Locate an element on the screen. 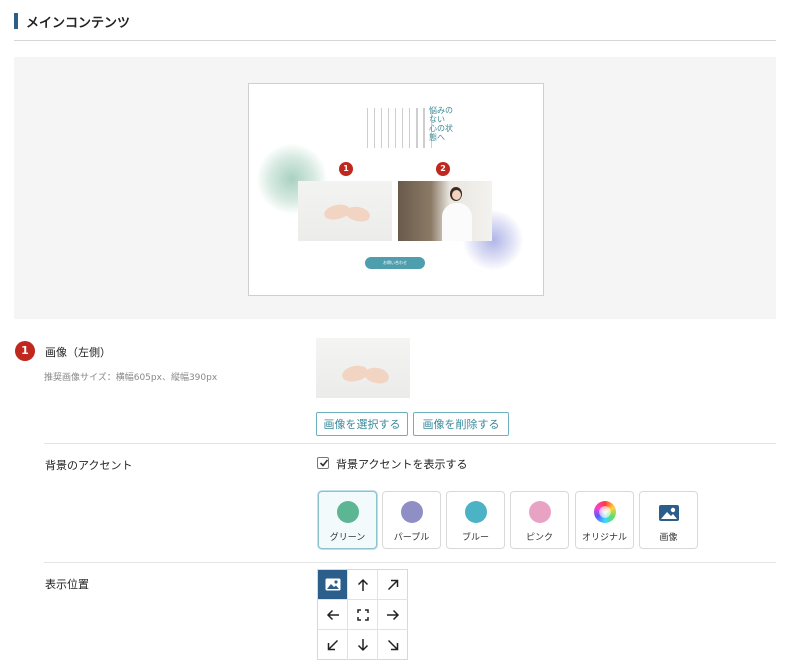 This screenshot has height=666, width=790. arrow-right-icon is located at coordinates (393, 614).